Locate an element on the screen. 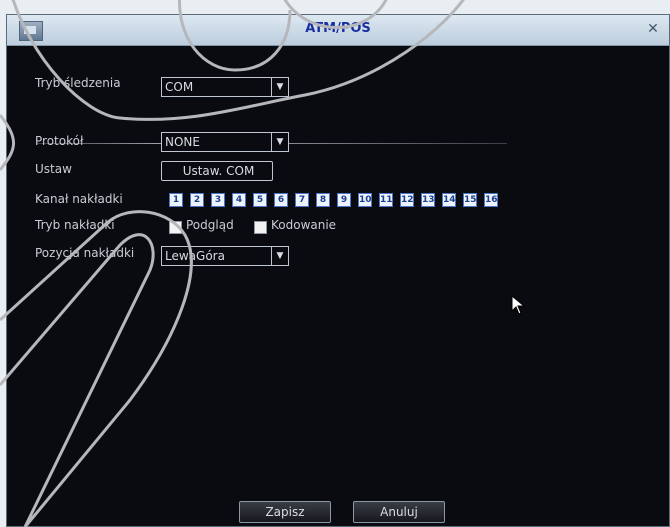 The width and height of the screenshot is (670, 527). mouse-cursor-icon is located at coordinates (518, 305).